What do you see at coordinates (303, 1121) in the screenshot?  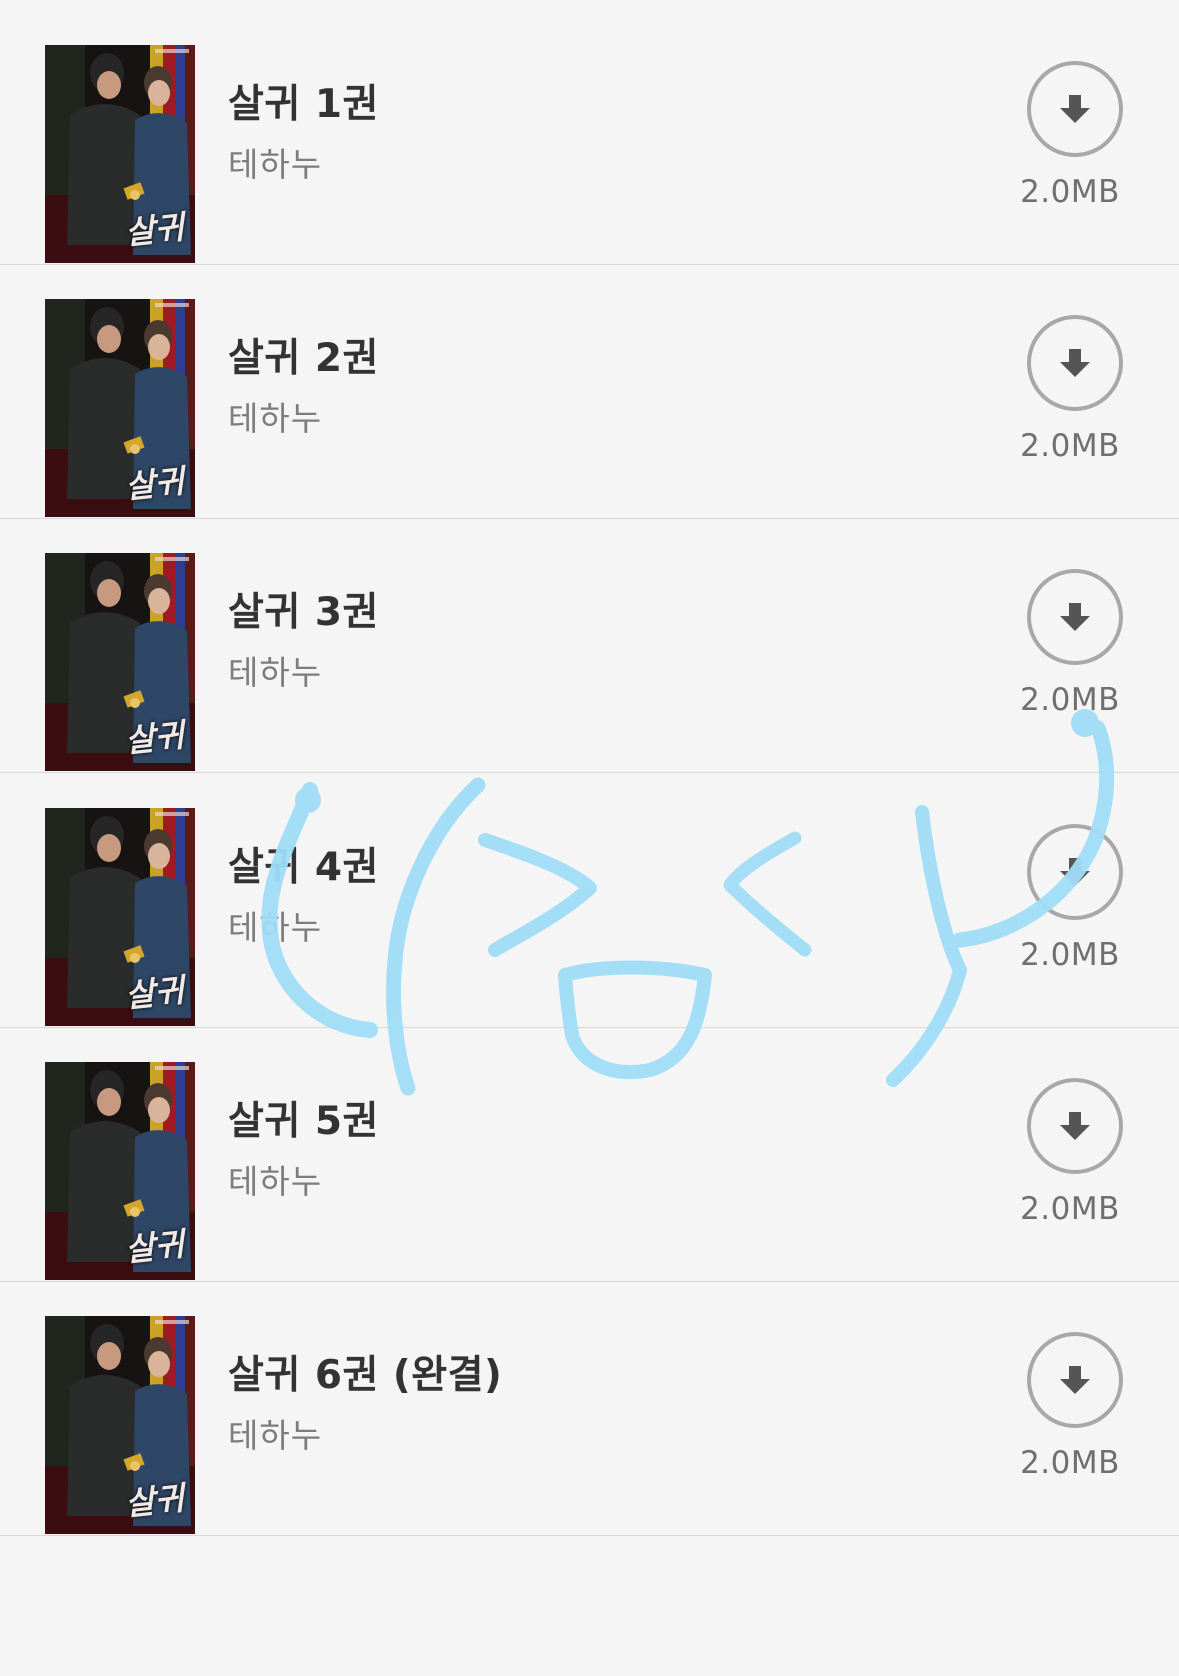 I see `book-title: 살귀 5권` at bounding box center [303, 1121].